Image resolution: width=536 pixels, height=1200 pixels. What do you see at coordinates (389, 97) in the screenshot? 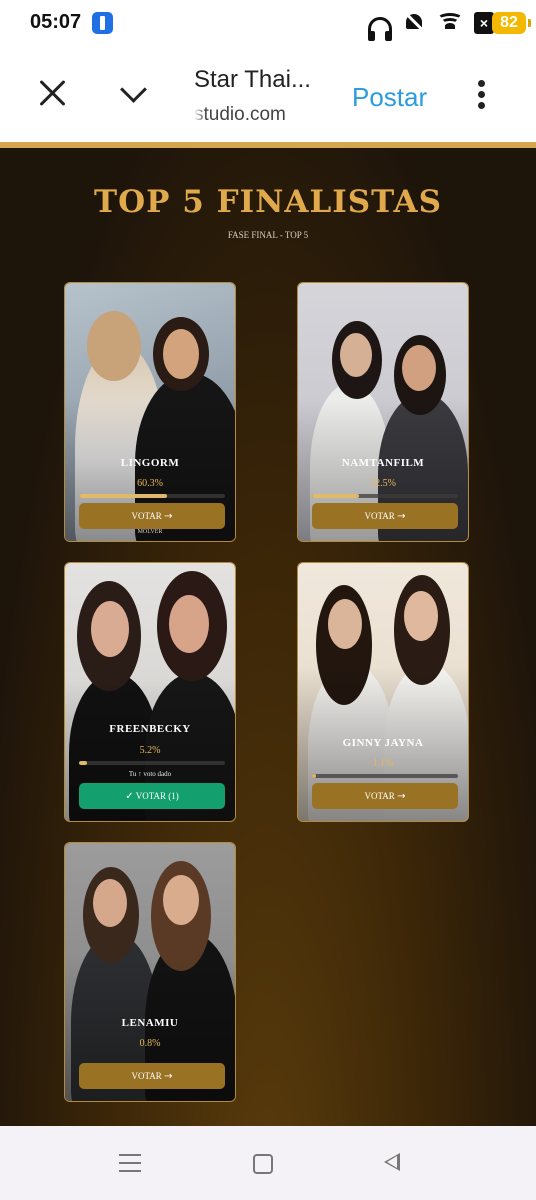
I see `post-button: Postar` at bounding box center [389, 97].